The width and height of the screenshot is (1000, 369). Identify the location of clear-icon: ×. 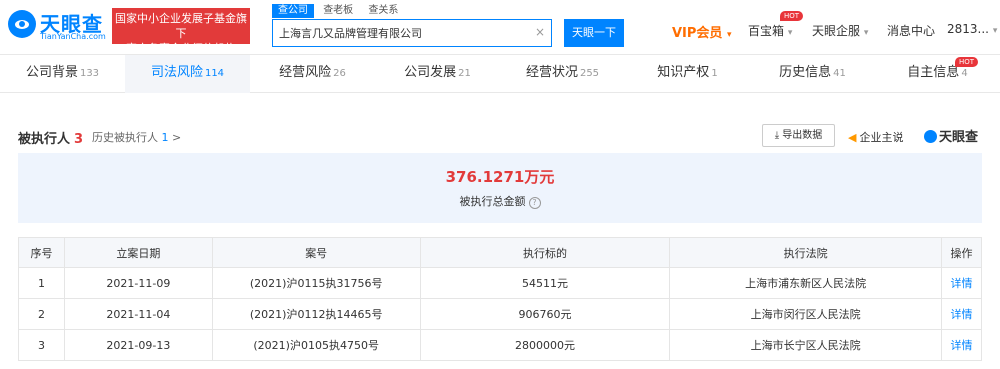
(540, 32).